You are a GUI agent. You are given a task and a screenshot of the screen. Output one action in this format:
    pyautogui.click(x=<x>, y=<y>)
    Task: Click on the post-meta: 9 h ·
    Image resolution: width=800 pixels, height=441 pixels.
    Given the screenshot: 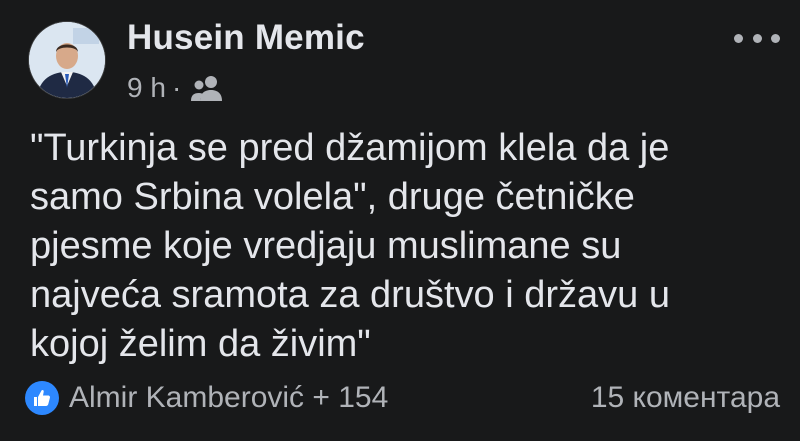 What is the action you would take?
    pyautogui.click(x=176, y=88)
    